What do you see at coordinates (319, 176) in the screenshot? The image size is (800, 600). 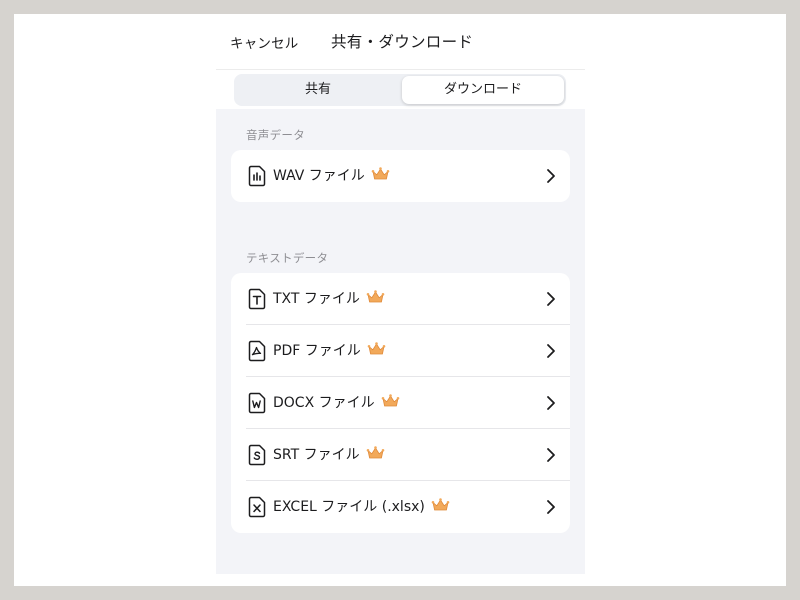 I see `list-item-label: WAV ファイル` at bounding box center [319, 176].